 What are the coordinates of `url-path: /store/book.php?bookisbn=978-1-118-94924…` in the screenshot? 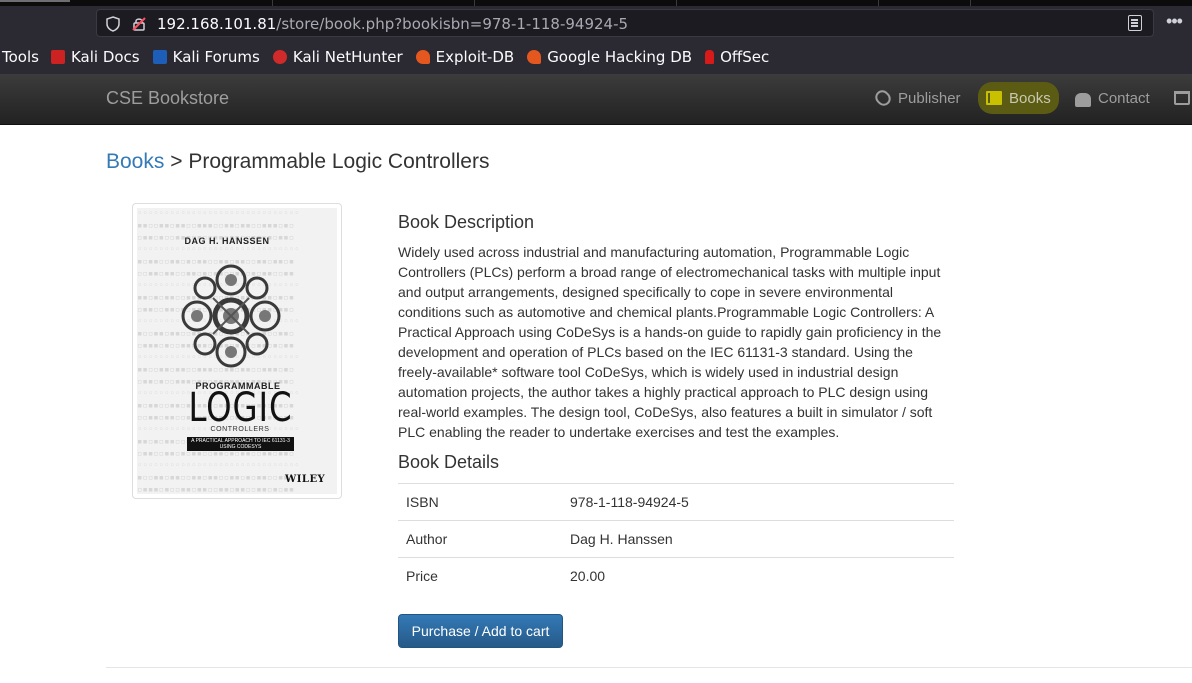 It's located at (452, 24).